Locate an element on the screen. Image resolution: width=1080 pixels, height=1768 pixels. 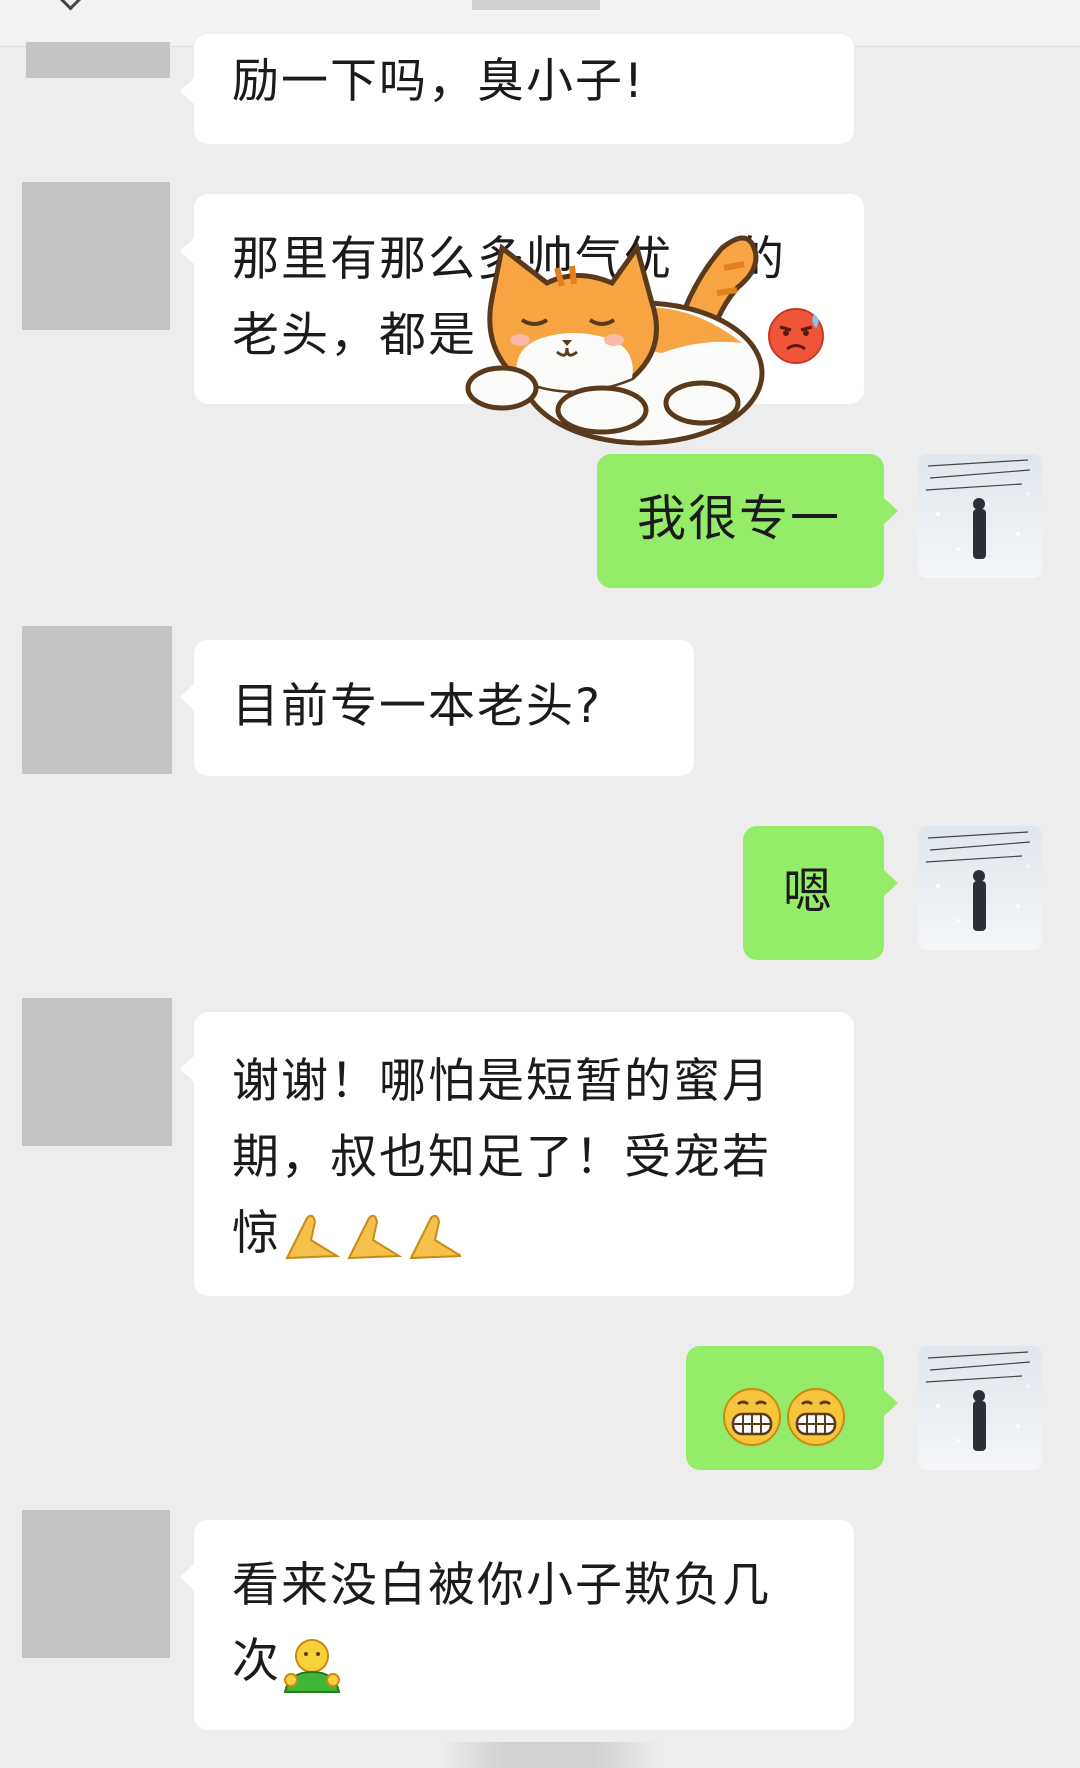
message-bubble-incoming: 谢谢！哪怕是短暂的蜜月 期，叔也知足了！受宠若 惊 is located at coordinates (517, 1154).